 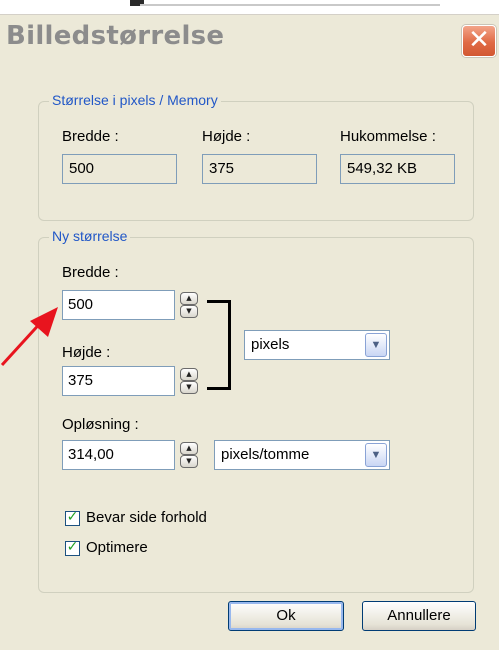 What do you see at coordinates (189, 298) in the screenshot?
I see `width-spin-up-icon: ▲` at bounding box center [189, 298].